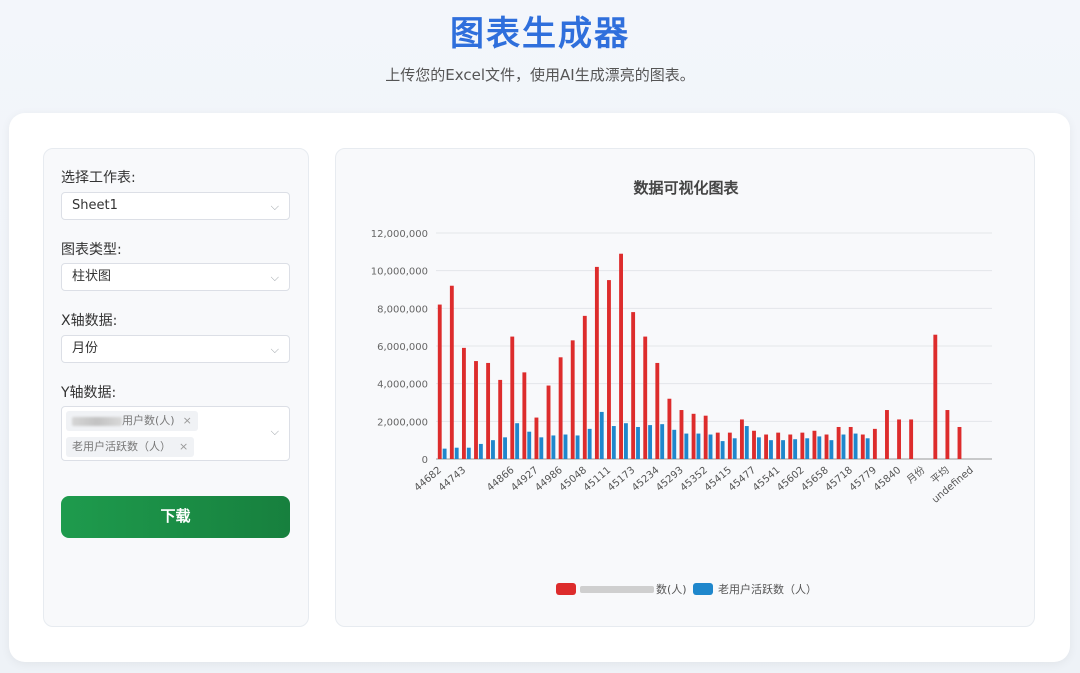 The image size is (1080, 673). Describe the element at coordinates (402, 422) in the screenshot. I see `y-tick-label: 2,000,000` at that location.